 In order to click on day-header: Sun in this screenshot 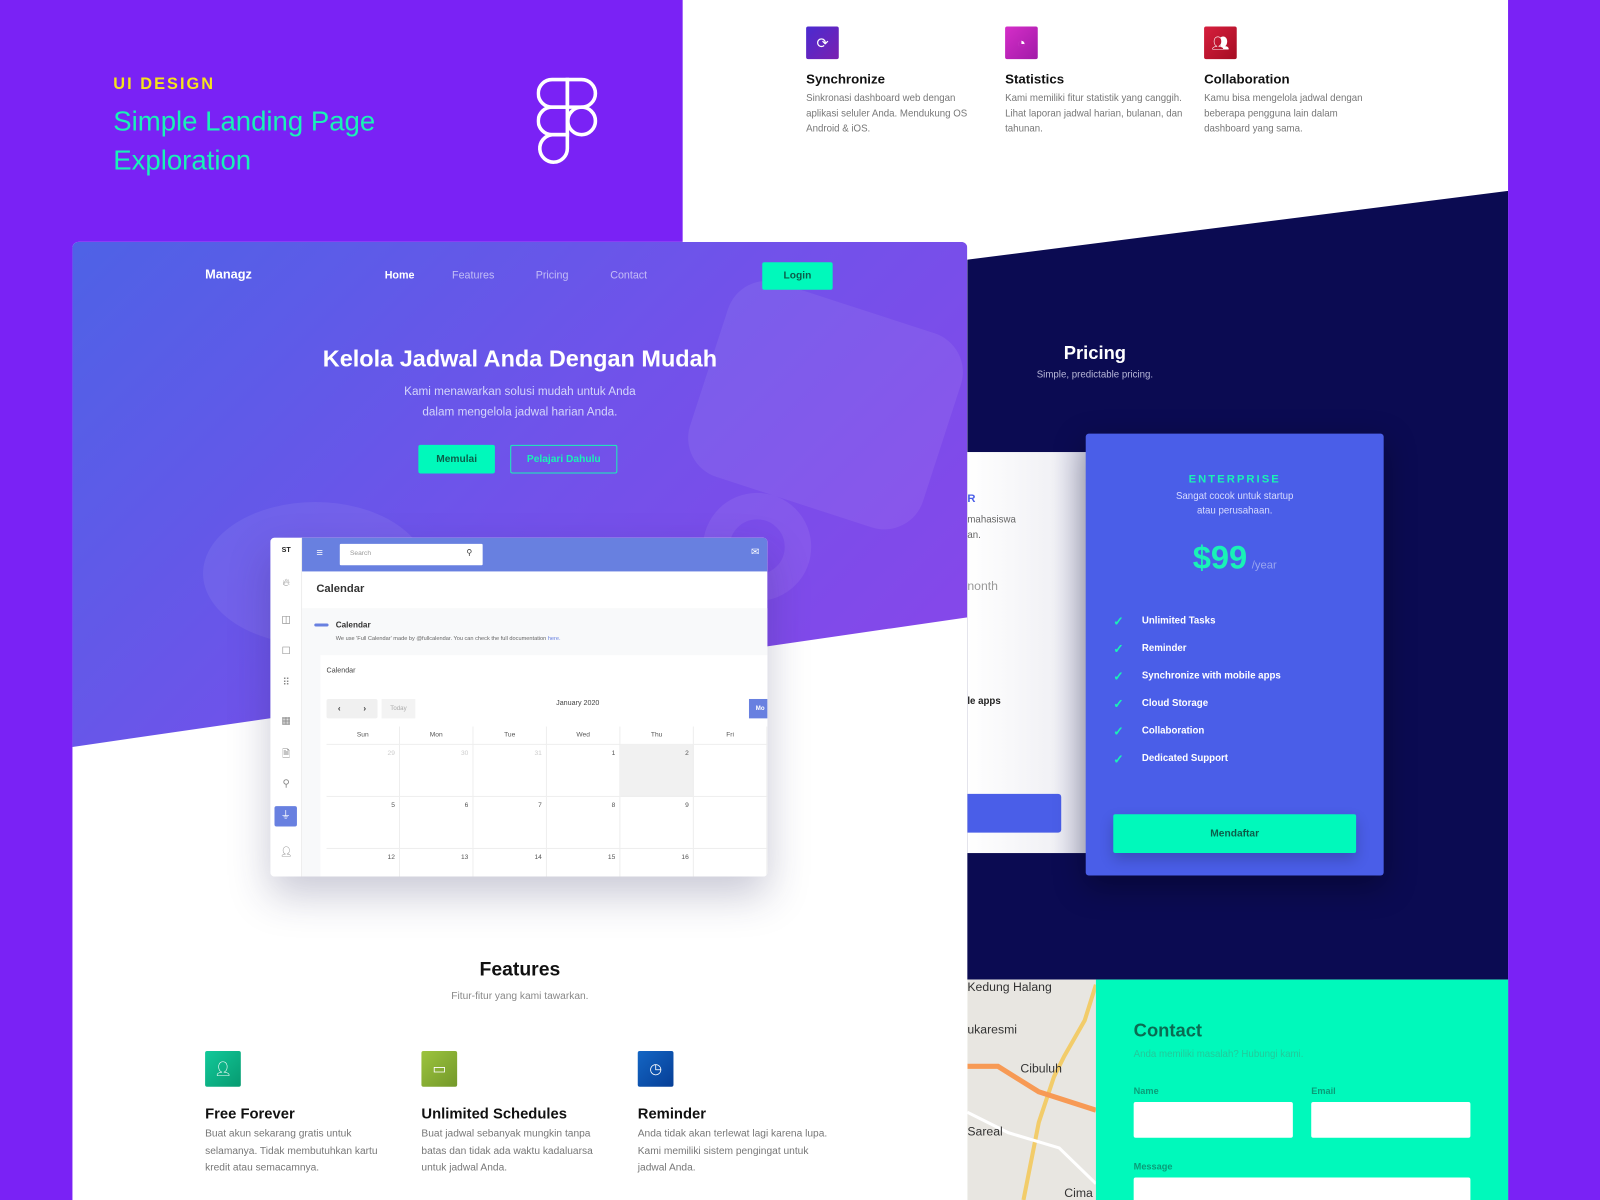, I will do `click(363, 735)`.